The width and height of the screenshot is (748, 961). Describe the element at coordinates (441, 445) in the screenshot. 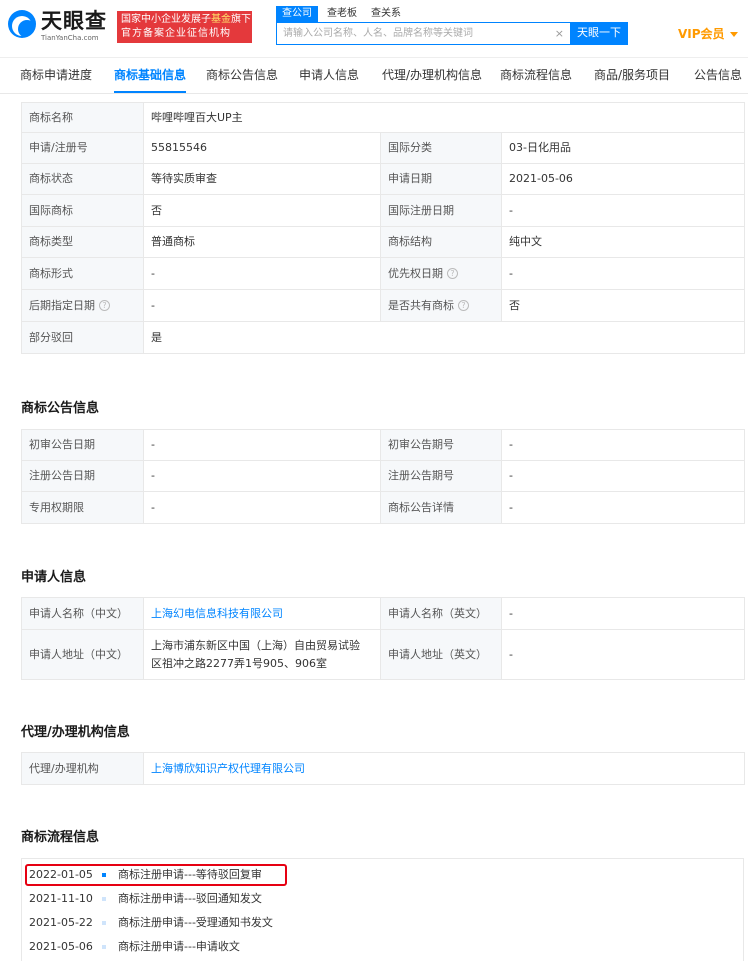

I see `prelim-no-label: 初审公告期号` at that location.